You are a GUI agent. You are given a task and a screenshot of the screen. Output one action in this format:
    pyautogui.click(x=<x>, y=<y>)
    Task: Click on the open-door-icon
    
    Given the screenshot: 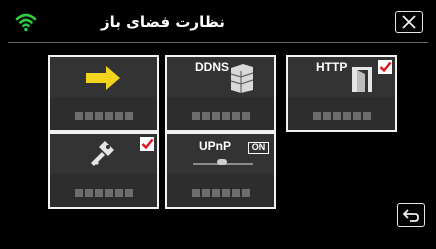 What is the action you would take?
    pyautogui.click(x=362, y=79)
    